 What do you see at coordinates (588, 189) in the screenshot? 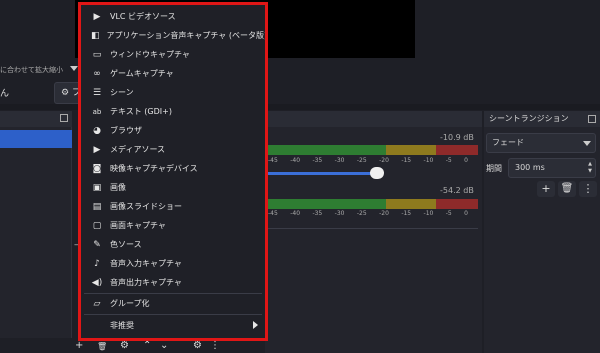
I see `transition-menu-button: ⋮` at bounding box center [588, 189].